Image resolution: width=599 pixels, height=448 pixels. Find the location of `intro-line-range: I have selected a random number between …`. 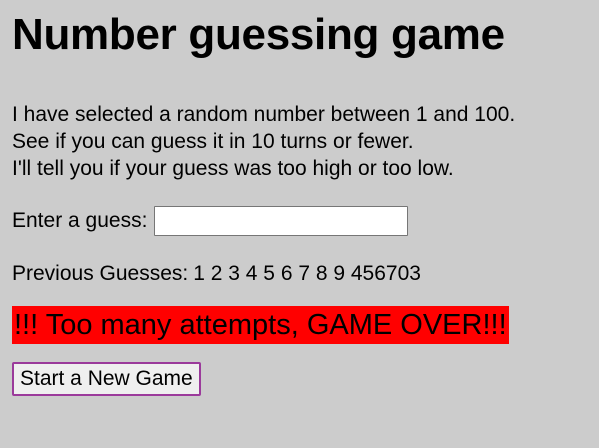

intro-line-range: I have selected a random number between … is located at coordinates (264, 114).